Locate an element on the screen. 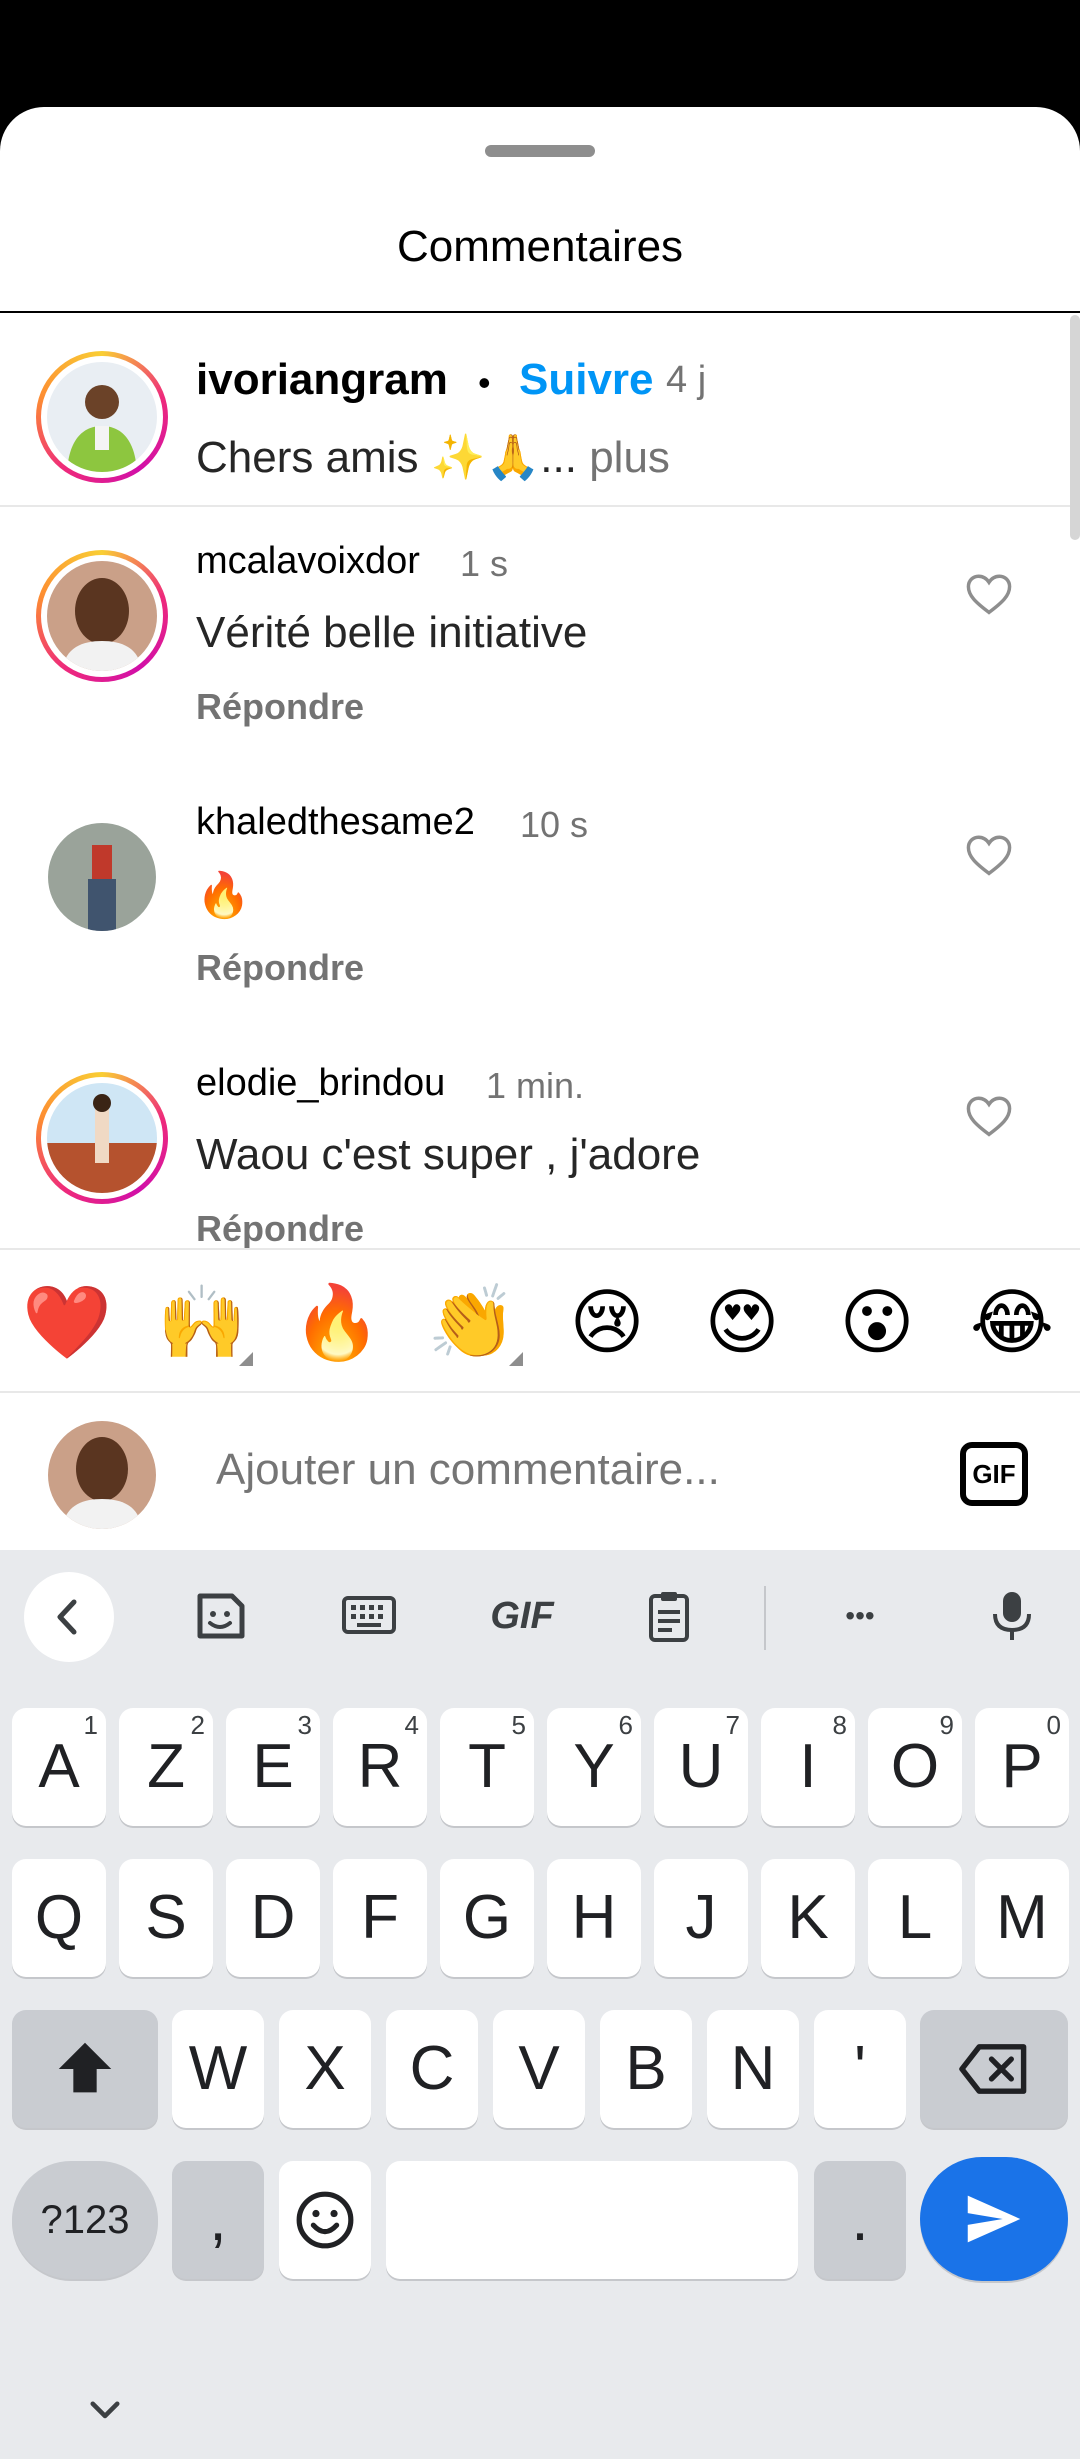 This screenshot has height=2459, width=1080. key-label: Z is located at coordinates (166, 1766).